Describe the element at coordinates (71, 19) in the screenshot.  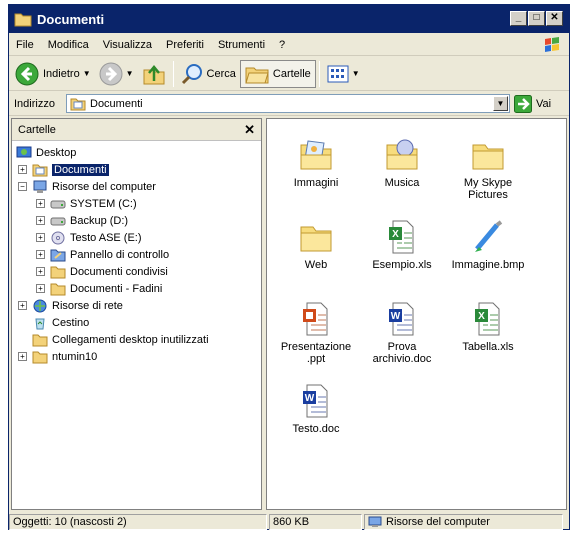
I see `window-title: Documenti` at that location.